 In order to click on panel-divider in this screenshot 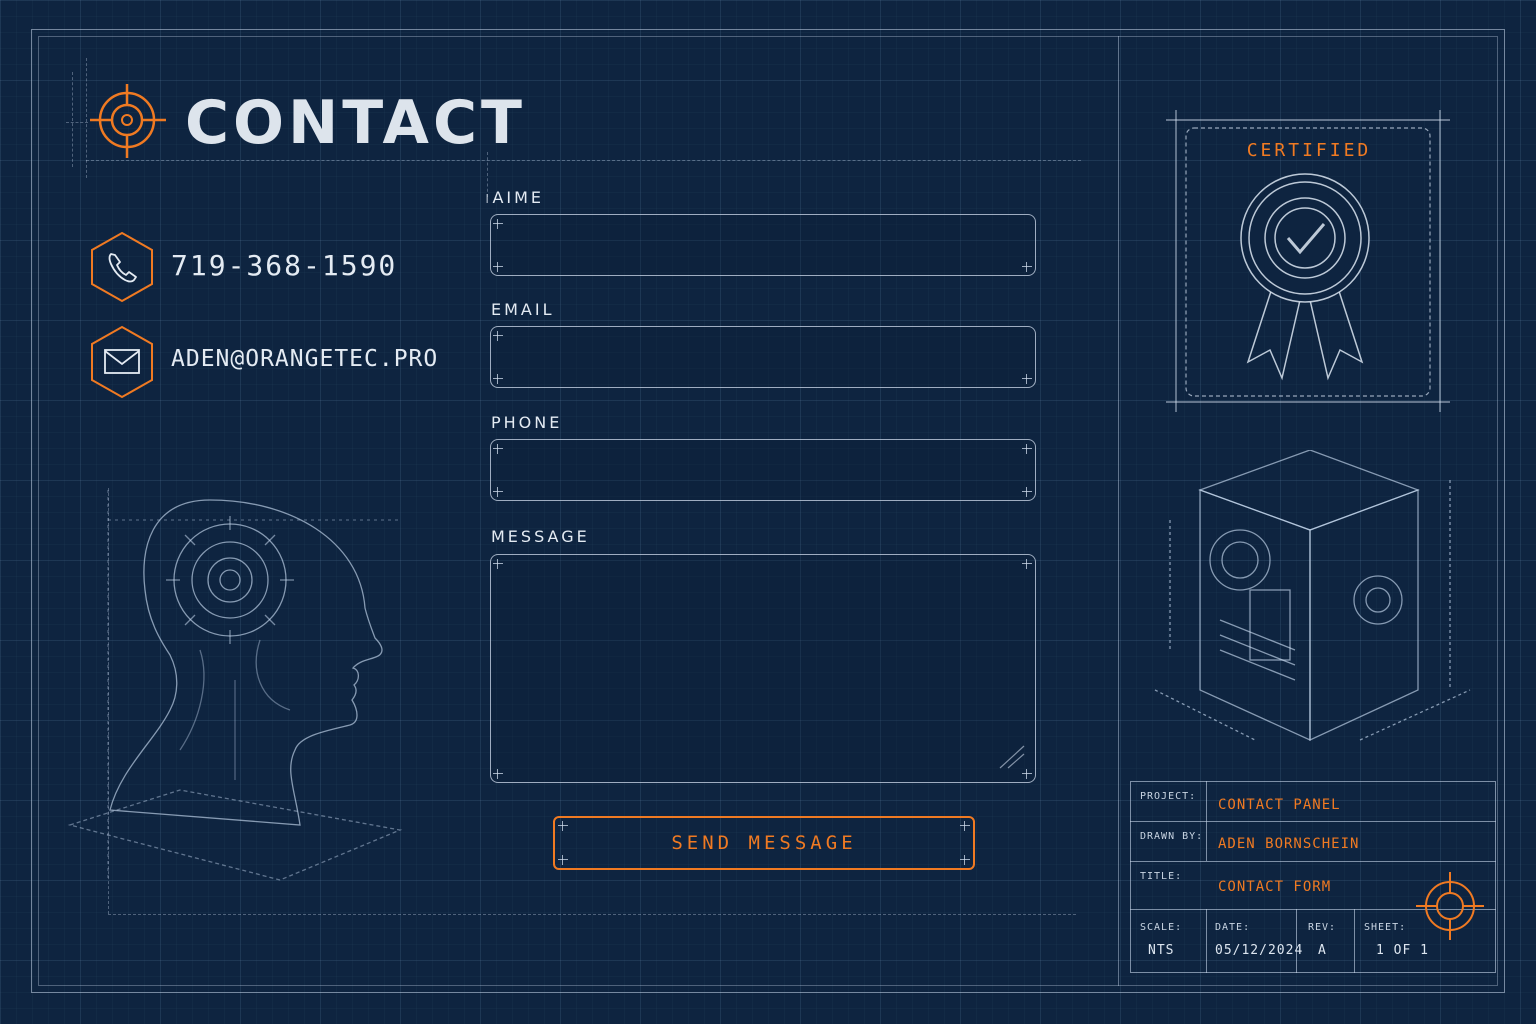, I will do `click(1118, 511)`.